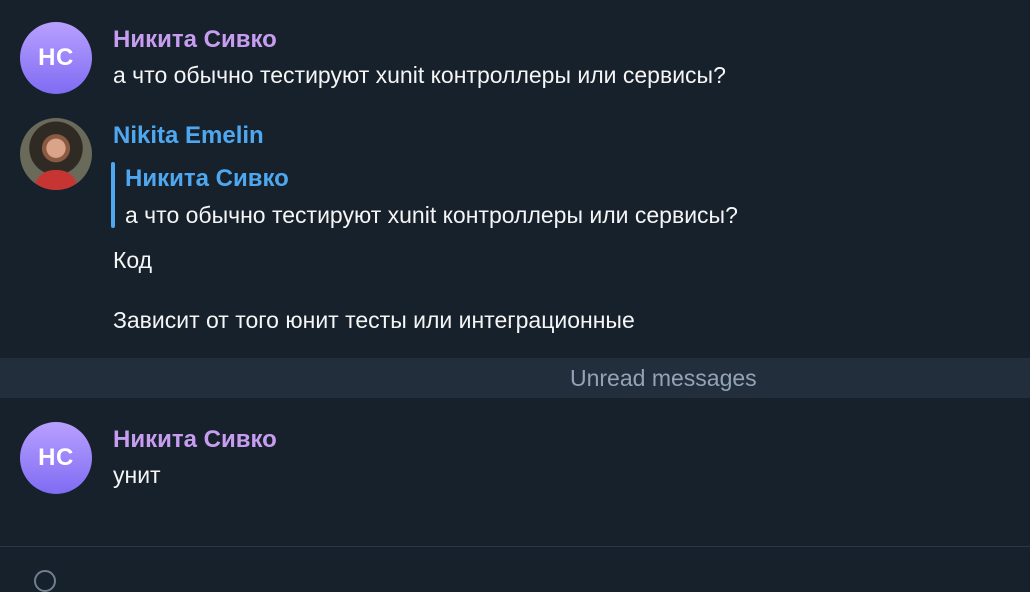  Describe the element at coordinates (515, 378) in the screenshot. I see `unread-messages-divider: Unread messages` at that location.